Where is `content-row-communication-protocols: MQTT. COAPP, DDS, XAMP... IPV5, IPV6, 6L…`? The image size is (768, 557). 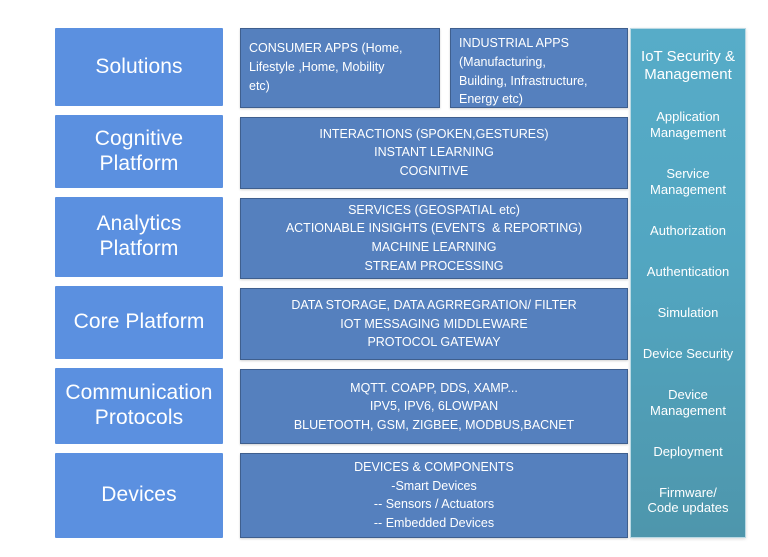 content-row-communication-protocols: MQTT. COAPP, DDS, XAMP... IPV5, IPV6, 6L… is located at coordinates (434, 406).